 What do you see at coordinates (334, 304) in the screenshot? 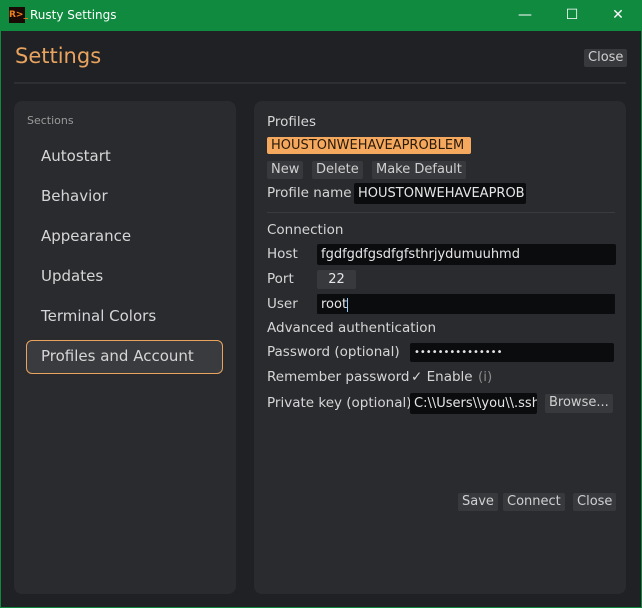
I see `user-value: root` at bounding box center [334, 304].